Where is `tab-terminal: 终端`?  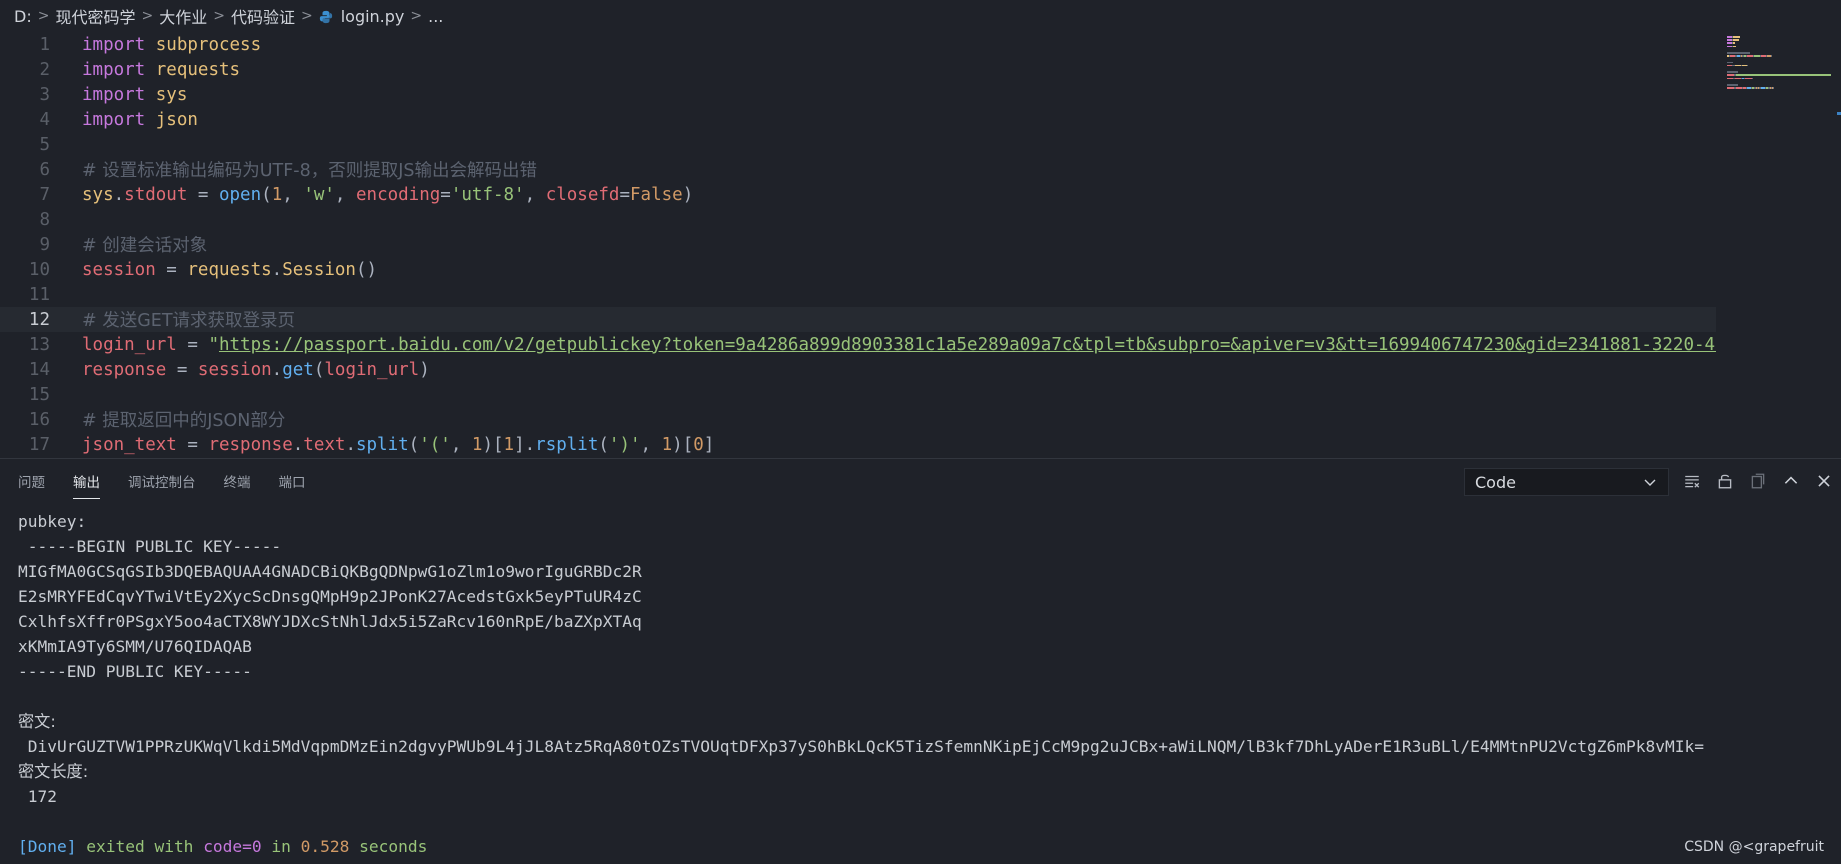 tab-terminal: 终端 is located at coordinates (237, 481).